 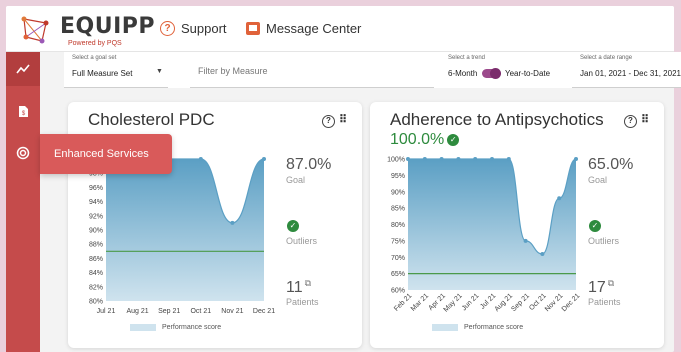 I want to click on sidebar-item-documents: $, so click(x=23, y=111).